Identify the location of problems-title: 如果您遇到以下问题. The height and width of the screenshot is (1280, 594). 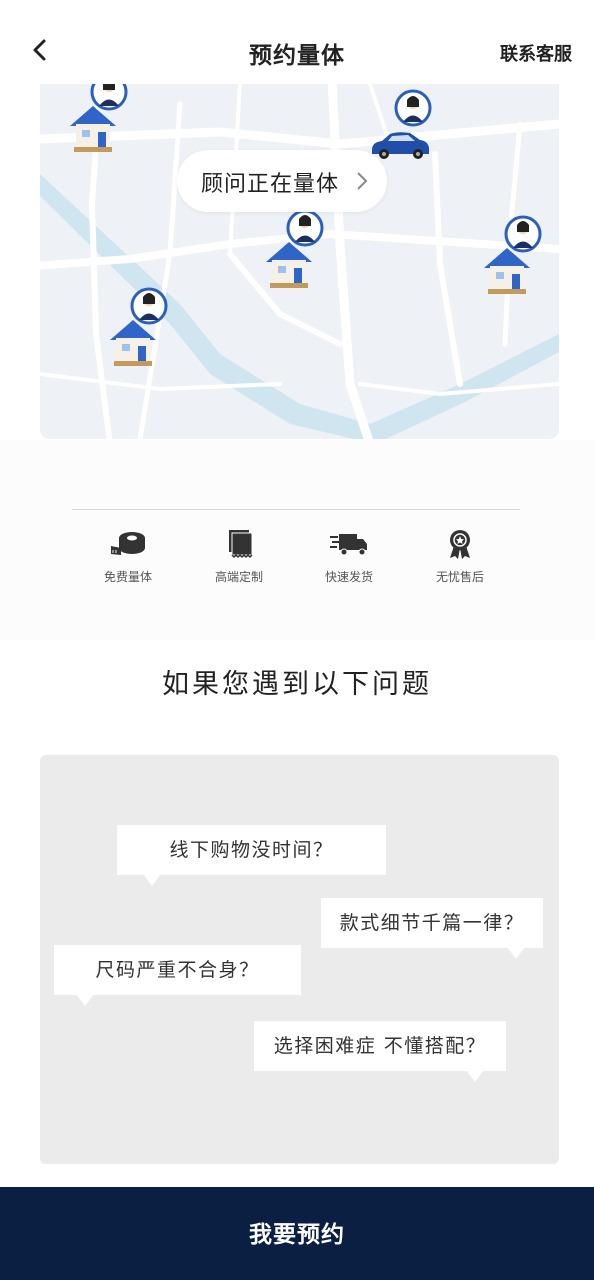
(297, 684).